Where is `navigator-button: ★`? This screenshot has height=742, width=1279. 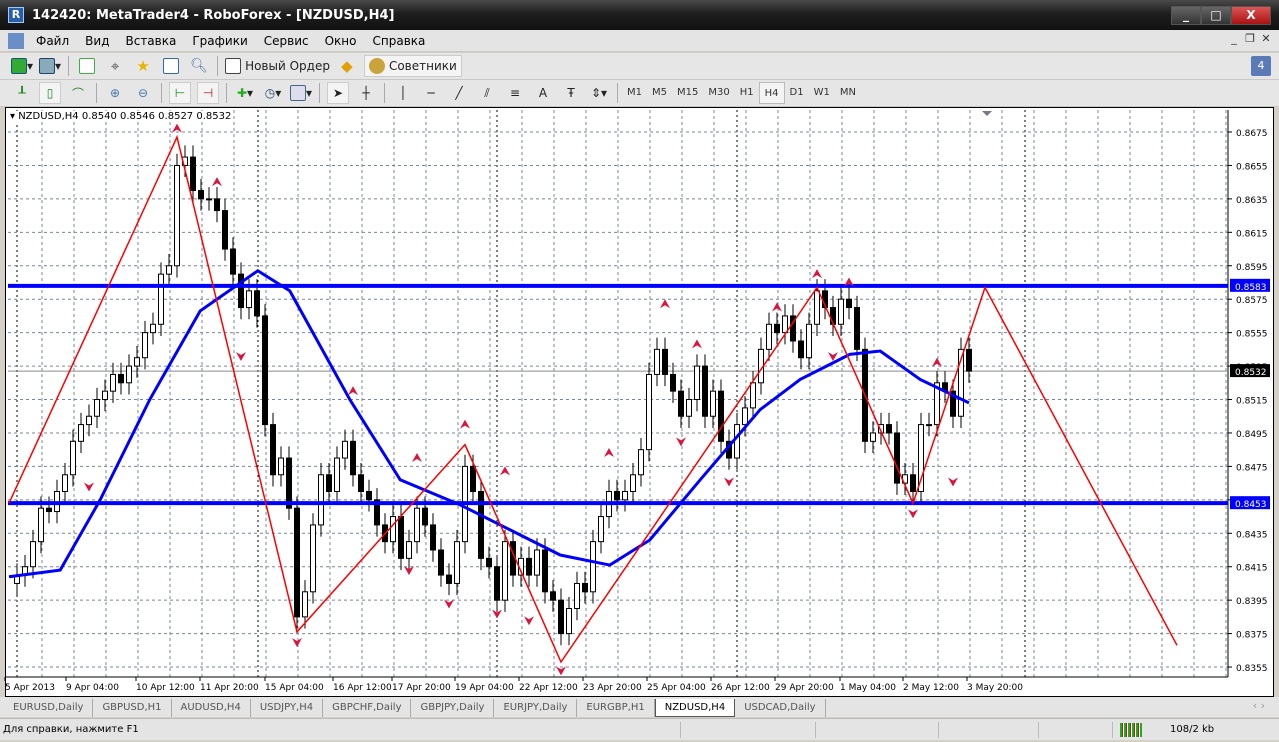 navigator-button: ★ is located at coordinates (143, 66).